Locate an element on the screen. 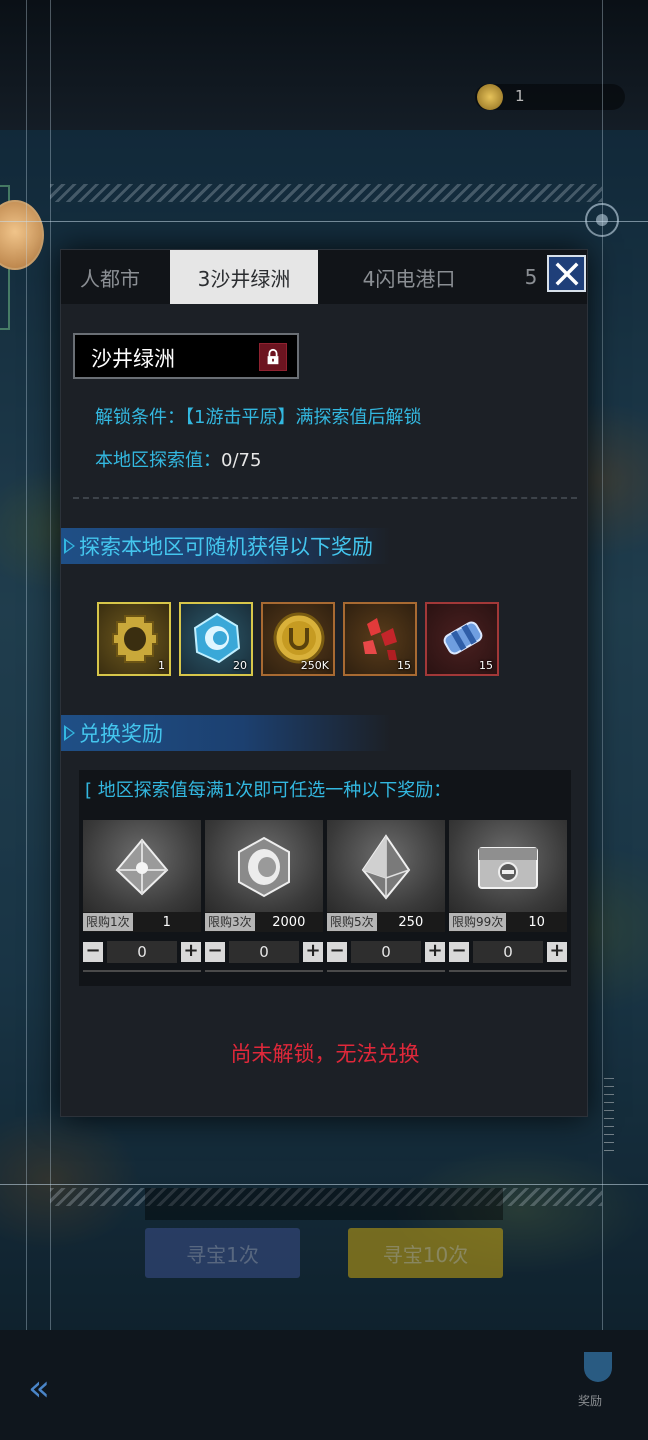  tab-region-3: 3沙井绿洲 is located at coordinates (244, 277).